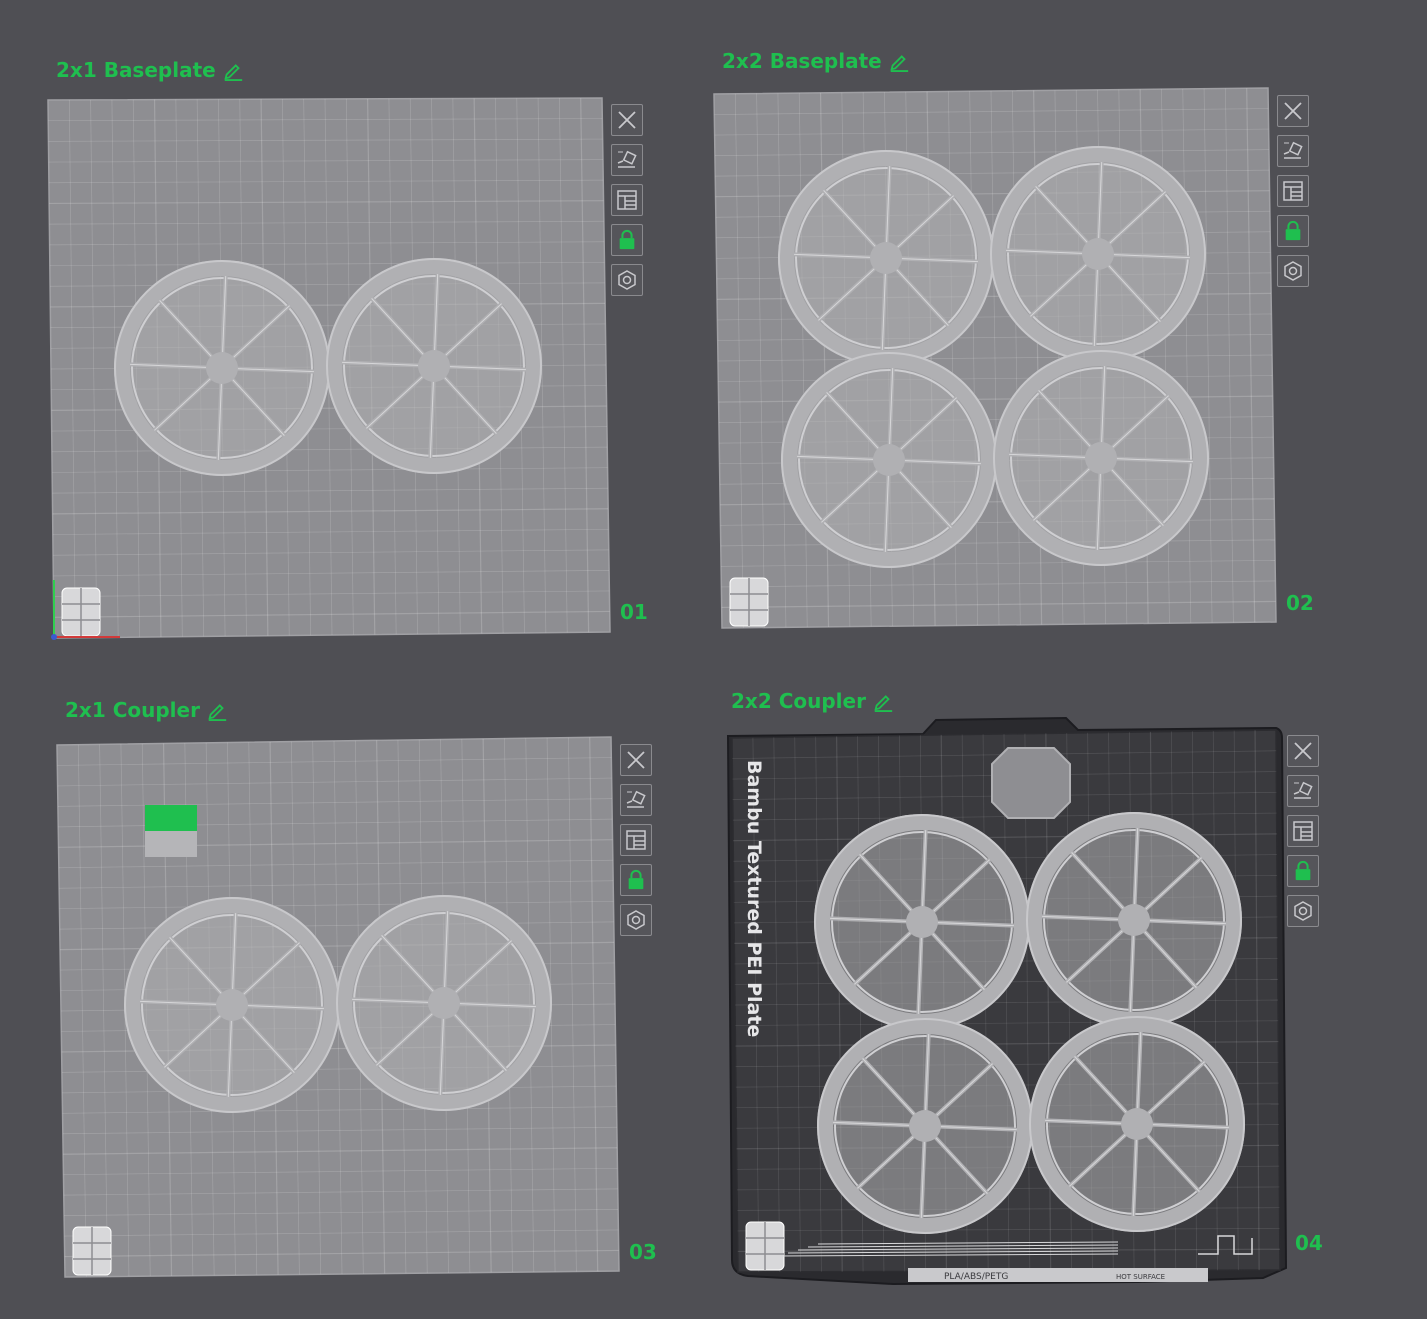 Image resolution: width=1427 pixels, height=1319 pixels. I want to click on plate-2-number: 02, so click(1300, 603).